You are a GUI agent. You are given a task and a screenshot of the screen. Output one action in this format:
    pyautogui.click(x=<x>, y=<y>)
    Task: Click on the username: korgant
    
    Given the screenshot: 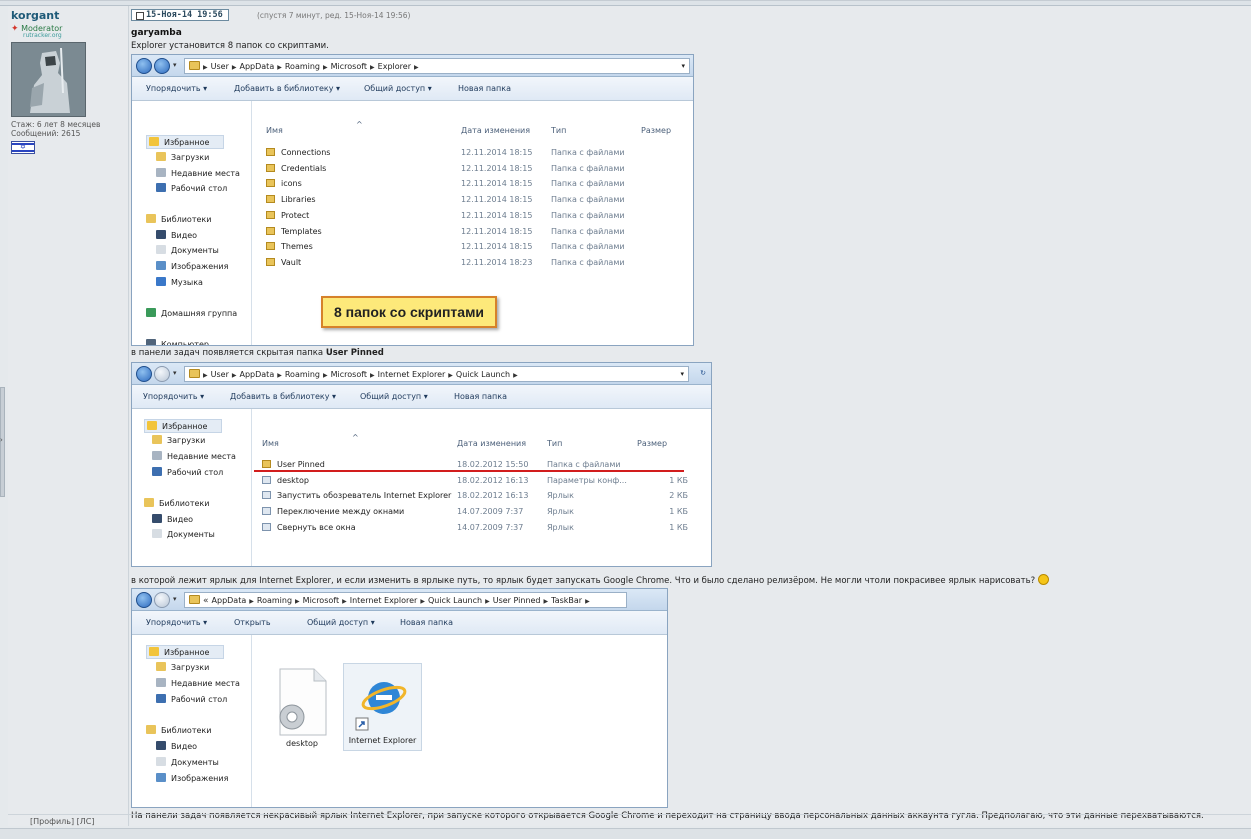 What is the action you would take?
    pyautogui.click(x=35, y=15)
    